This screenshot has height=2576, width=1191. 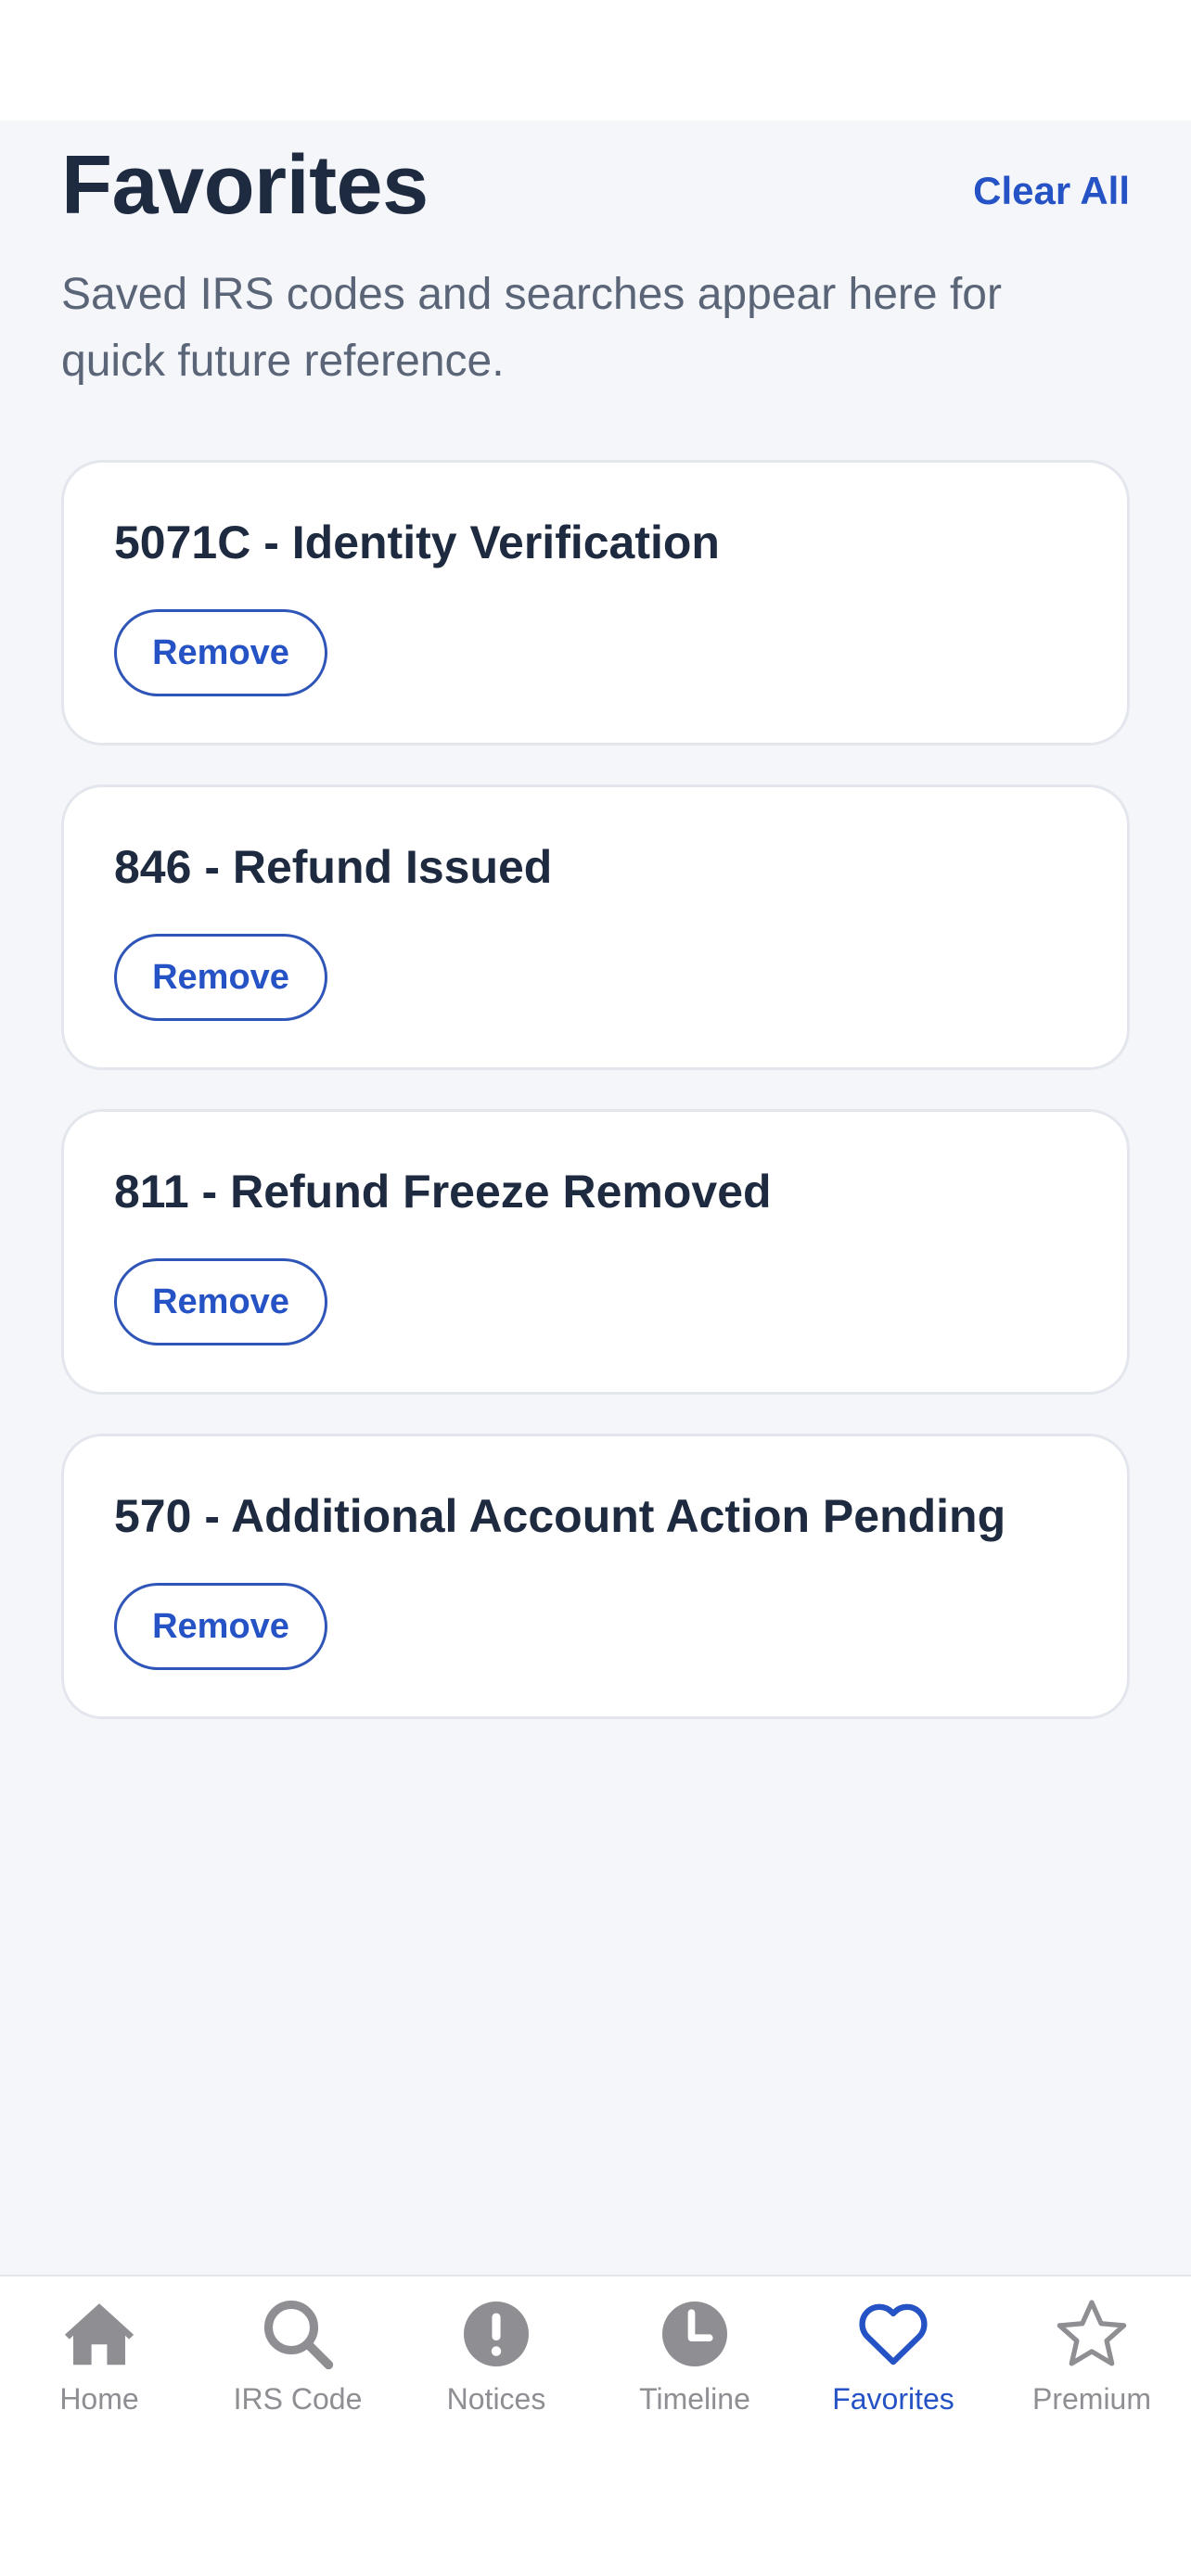 I want to click on tab-irs-code: IRS Code, so click(x=297, y=2365).